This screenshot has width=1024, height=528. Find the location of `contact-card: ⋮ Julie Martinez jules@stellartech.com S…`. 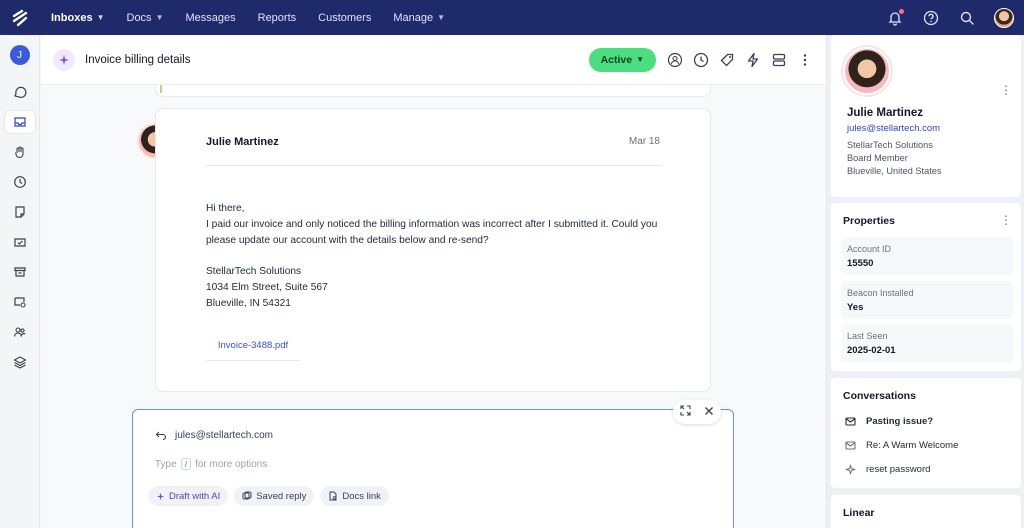

contact-card: ⋮ Julie Martinez jules@stellartech.com S… is located at coordinates (926, 116).